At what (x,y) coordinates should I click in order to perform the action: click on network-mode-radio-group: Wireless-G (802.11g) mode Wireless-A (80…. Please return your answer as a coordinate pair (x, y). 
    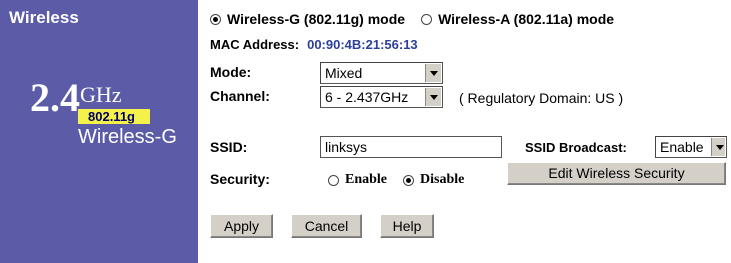
    Looking at the image, I should click on (412, 19).